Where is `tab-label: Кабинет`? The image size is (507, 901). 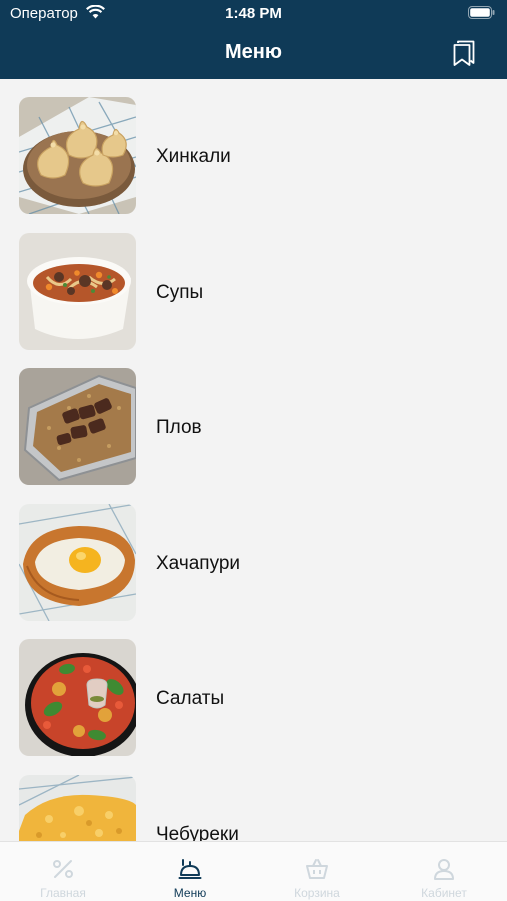
tab-label: Кабинет is located at coordinates (444, 893).